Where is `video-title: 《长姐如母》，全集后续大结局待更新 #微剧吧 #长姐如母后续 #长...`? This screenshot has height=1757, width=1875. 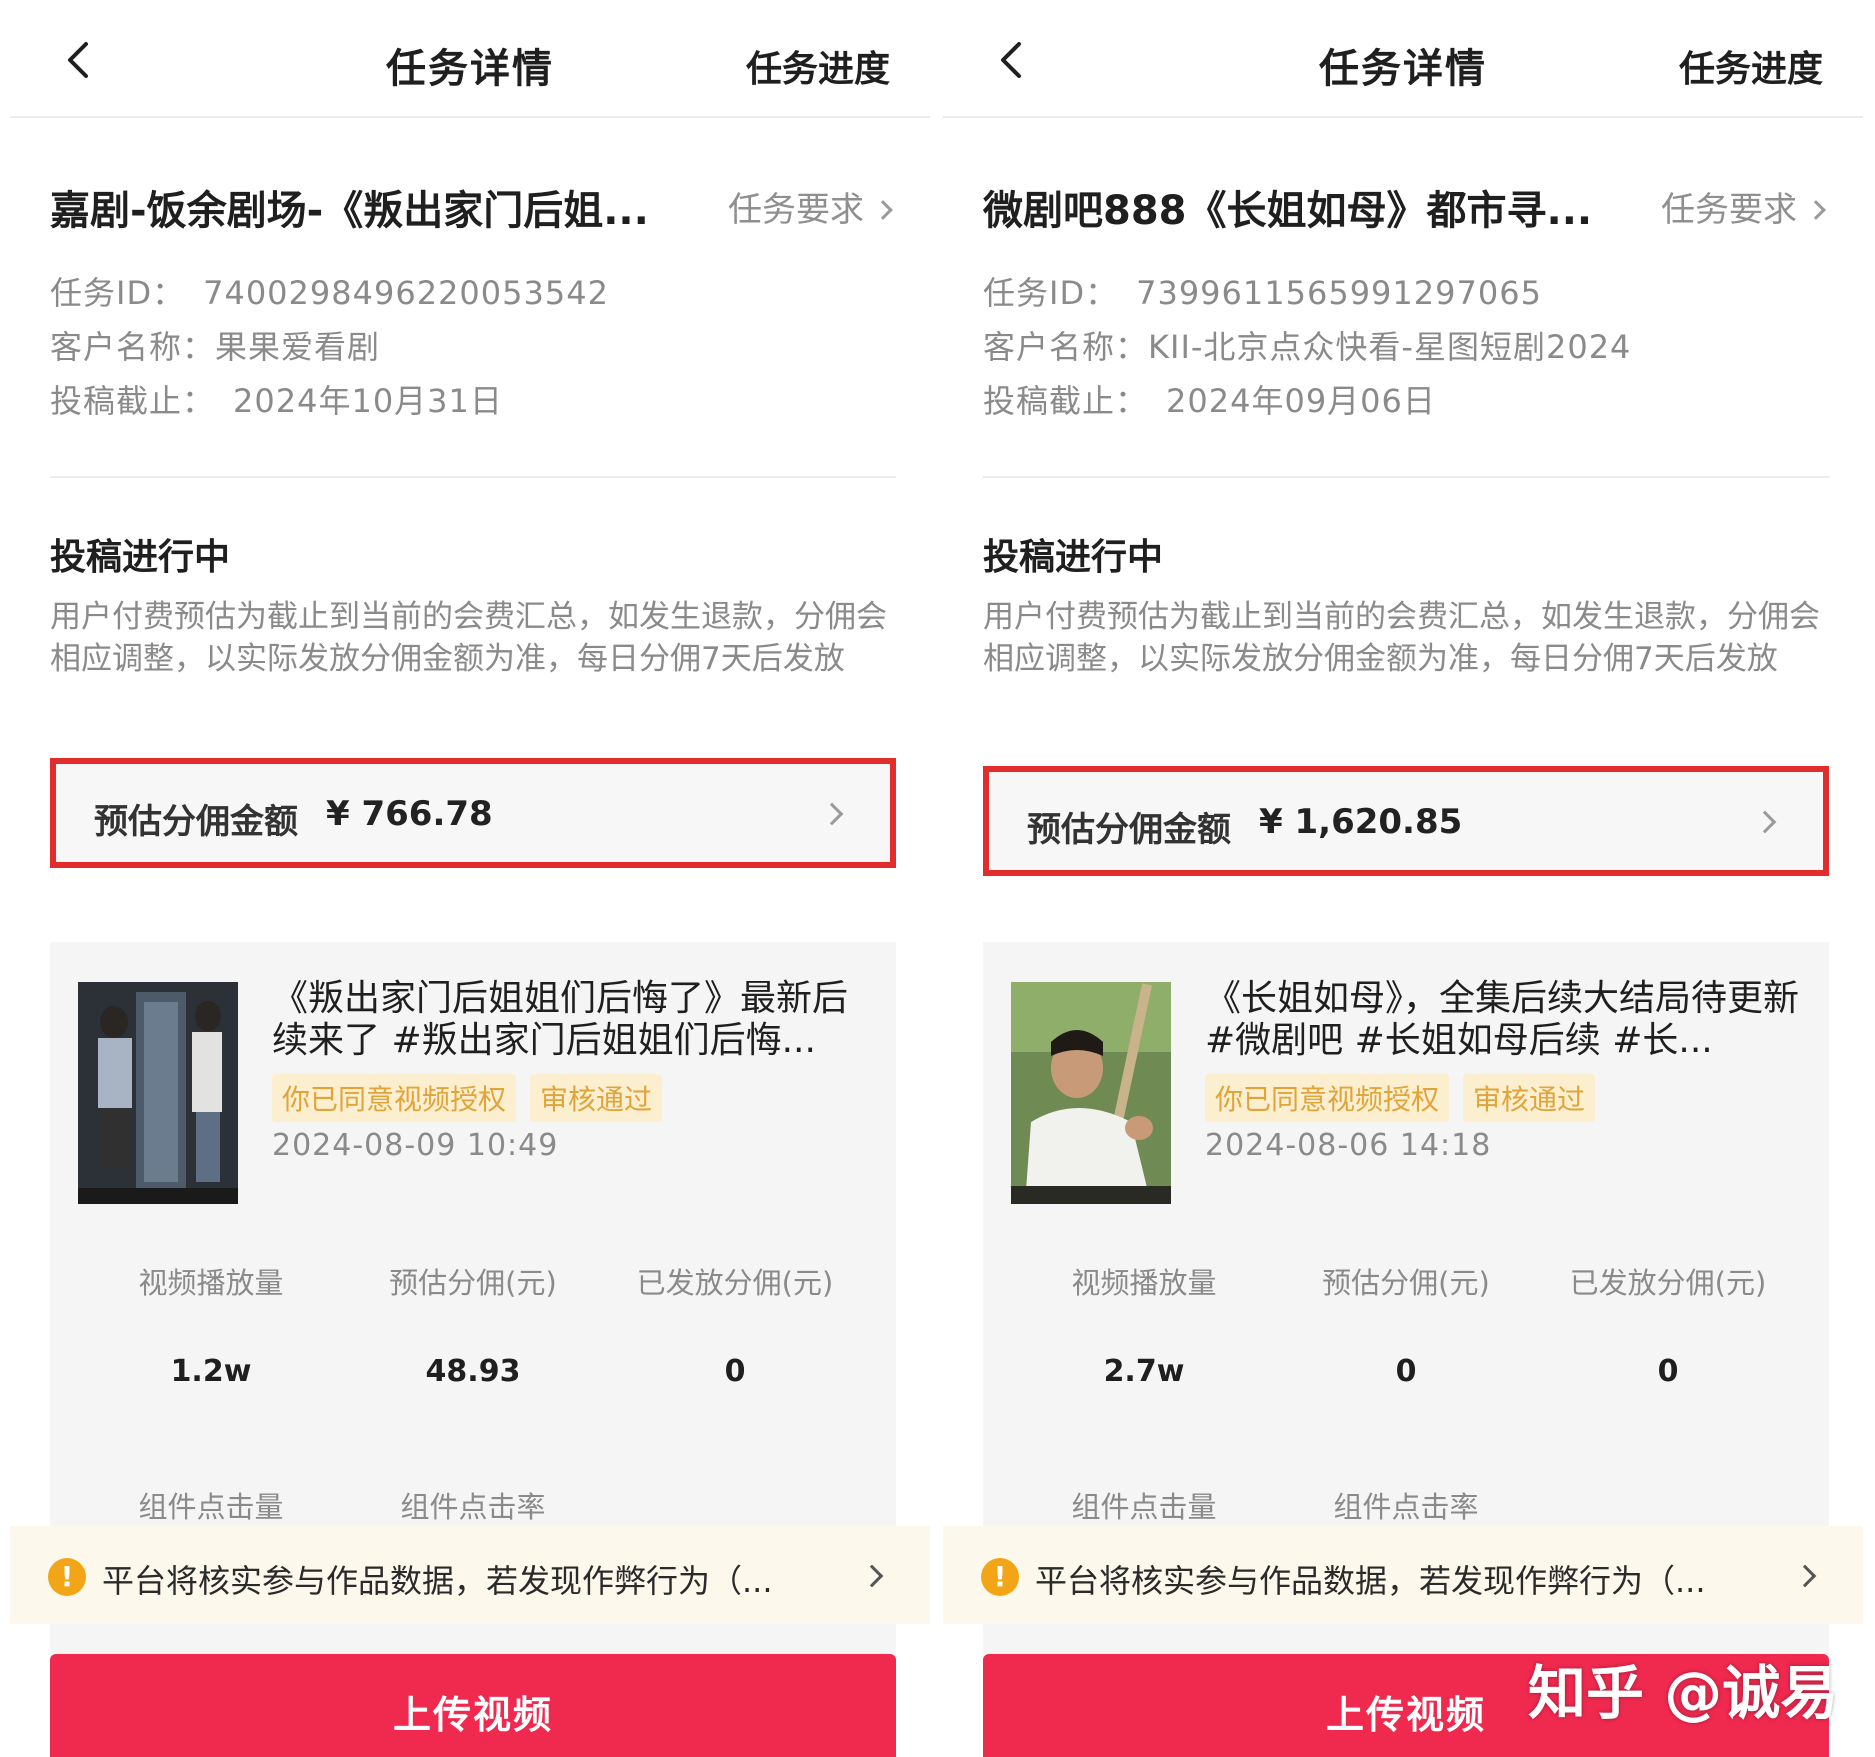 video-title: 《长姐如母》，全集后续大结局待更新 #微剧吧 #长姐如母后续 #长... is located at coordinates (1505, 1020).